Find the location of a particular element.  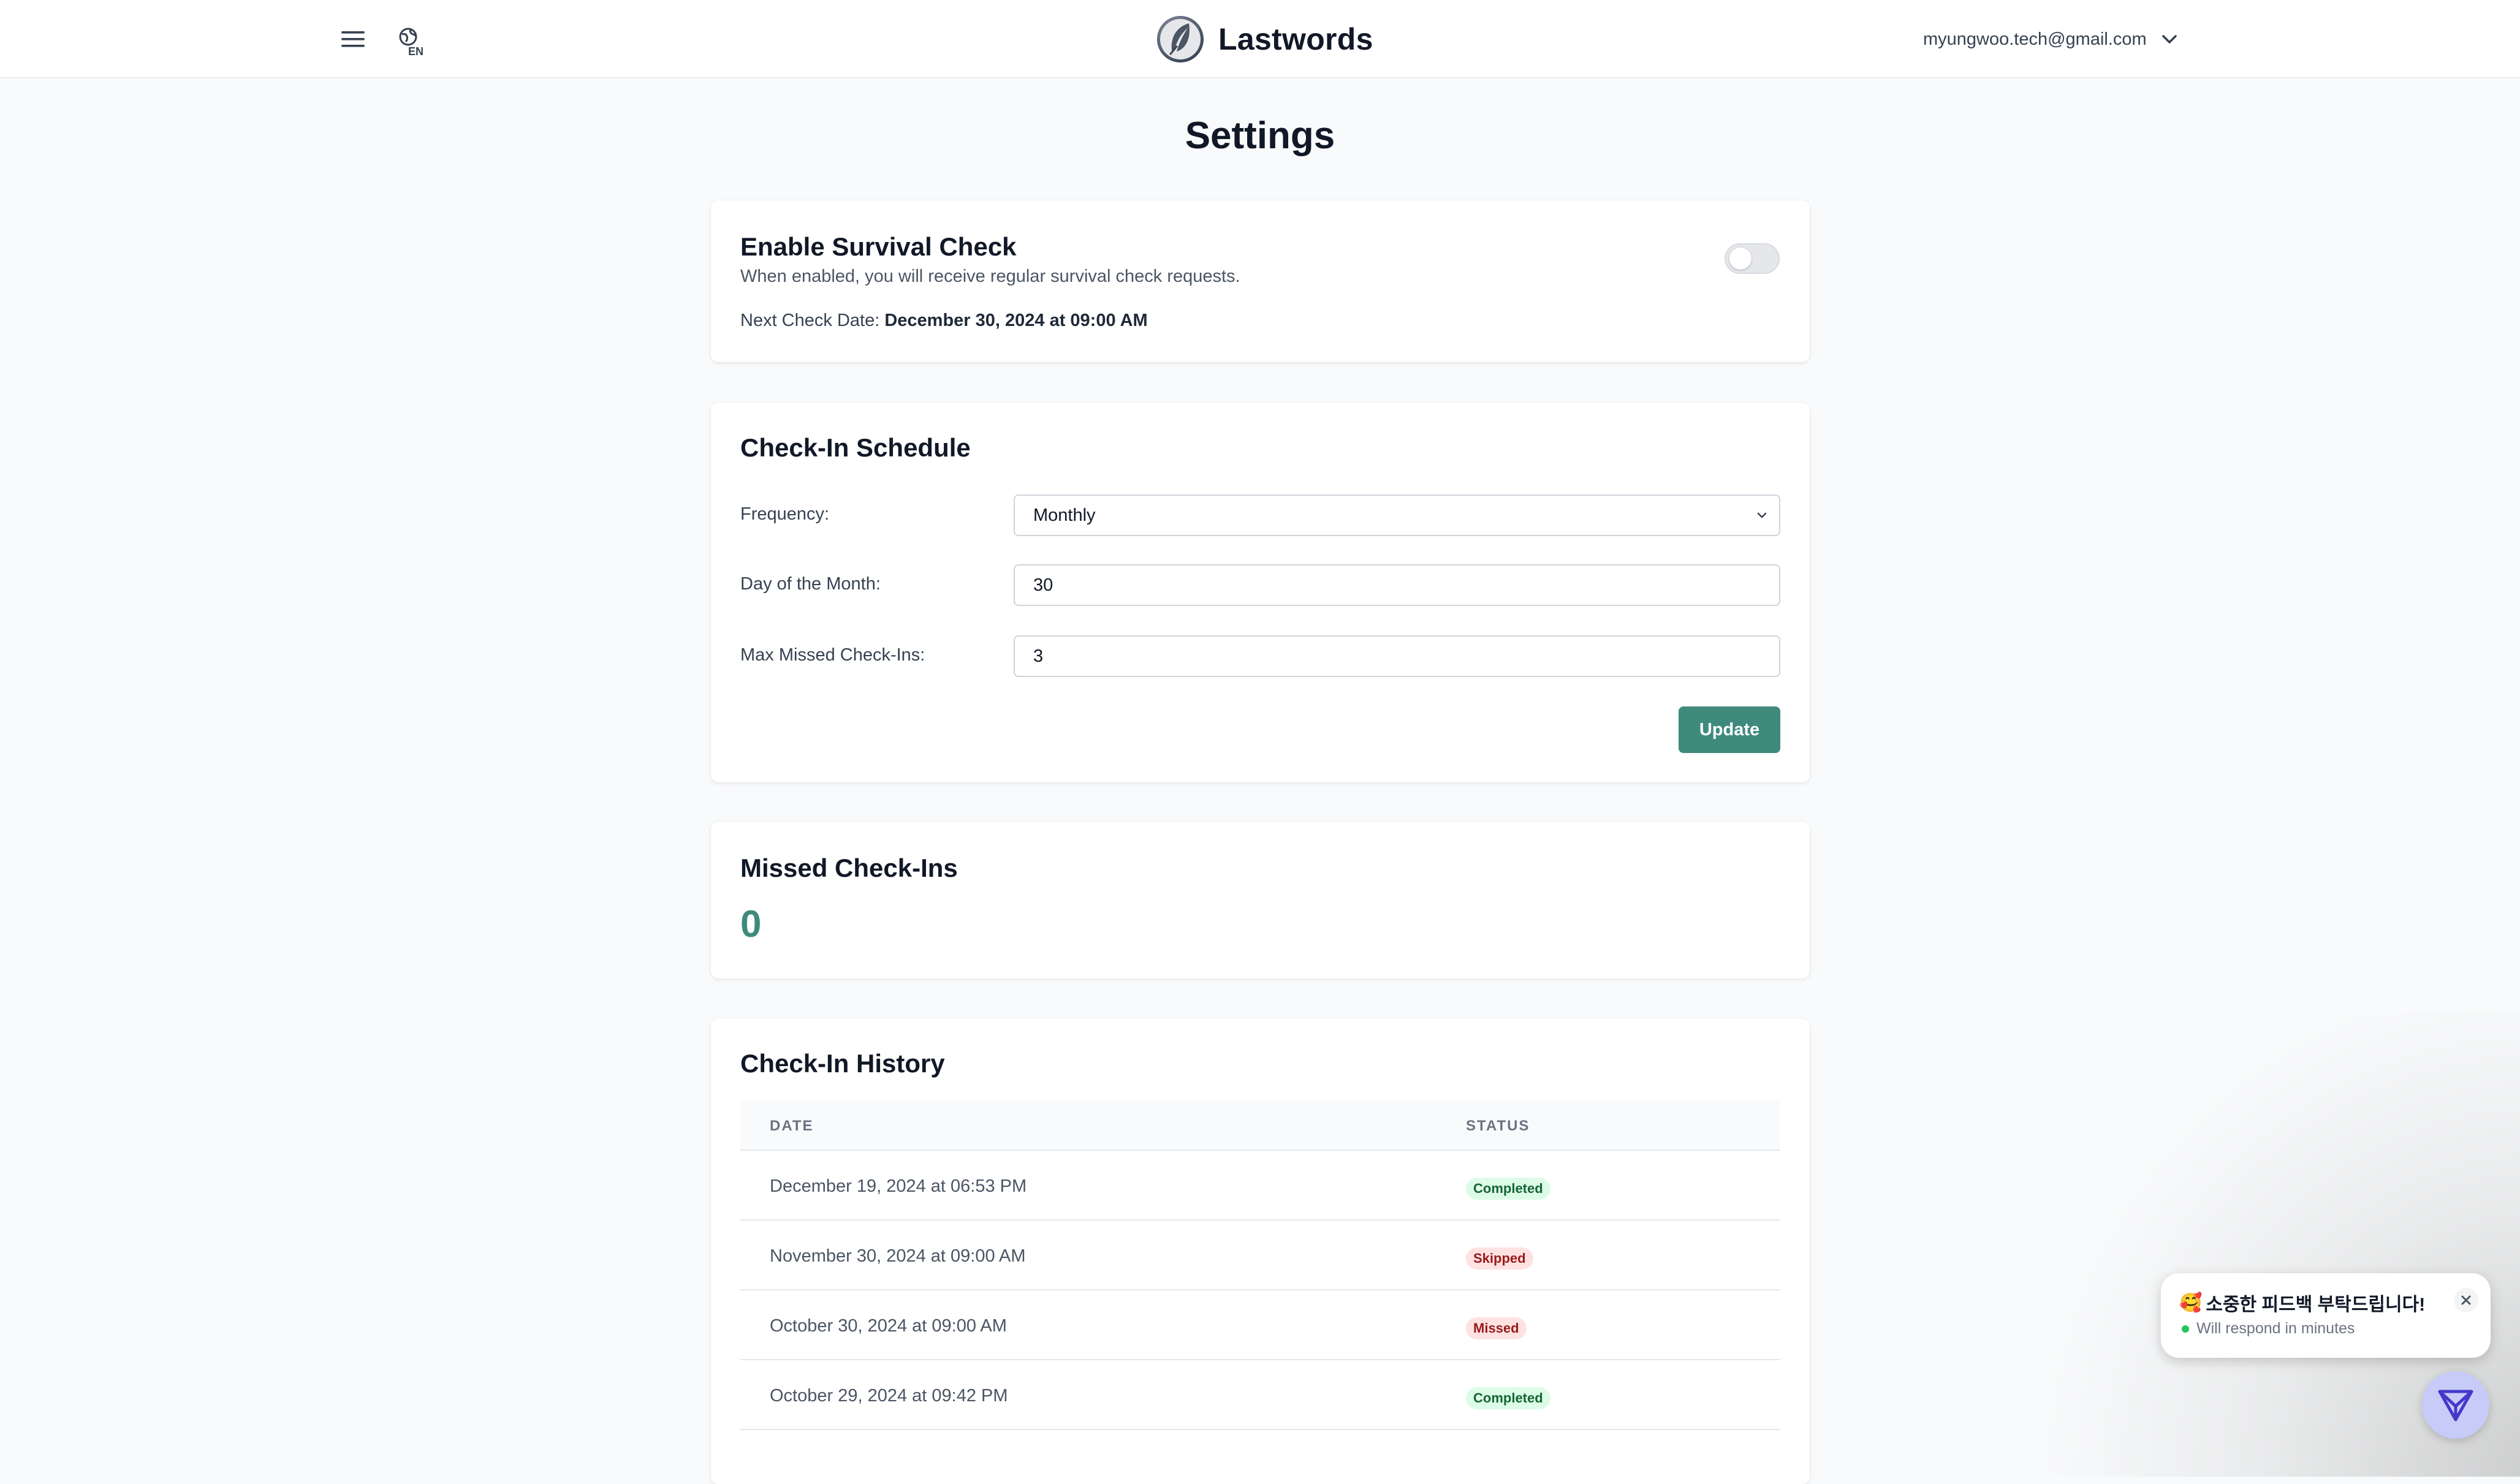

feedback-title-text: 소중한 피드백 부탁드립니다! is located at coordinates (2316, 1305).